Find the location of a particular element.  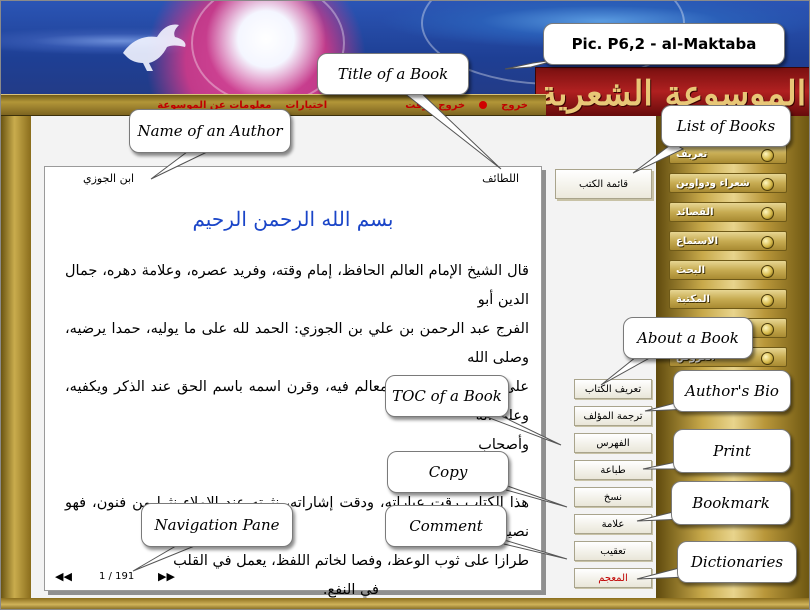

callout-author-bio: Author's Bio is located at coordinates (732, 391).